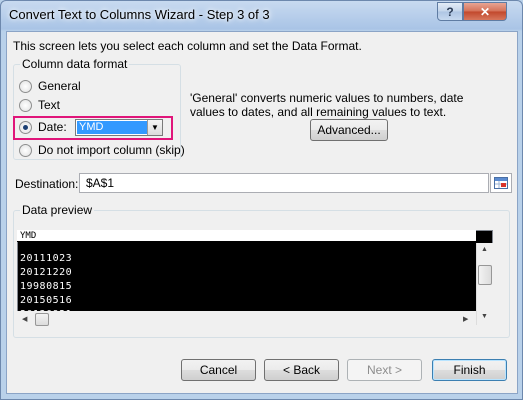 Image resolution: width=523 pixels, height=400 pixels. I want to click on chevron-down-icon: ▼, so click(154, 127).